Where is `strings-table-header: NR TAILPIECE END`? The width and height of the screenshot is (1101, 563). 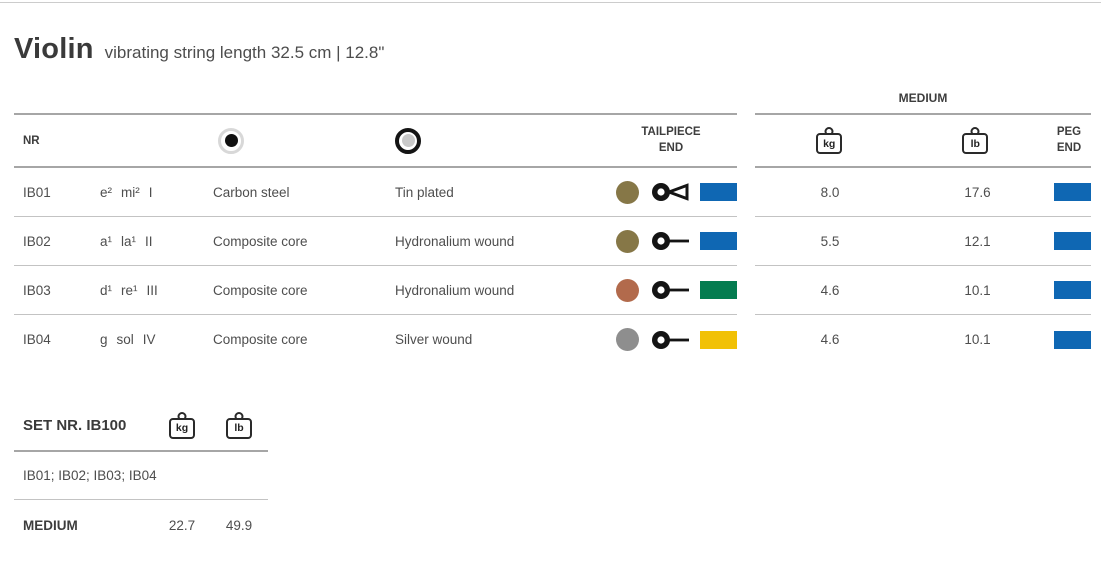
strings-table-header: NR TAILPIECE END is located at coordinates (375, 140).